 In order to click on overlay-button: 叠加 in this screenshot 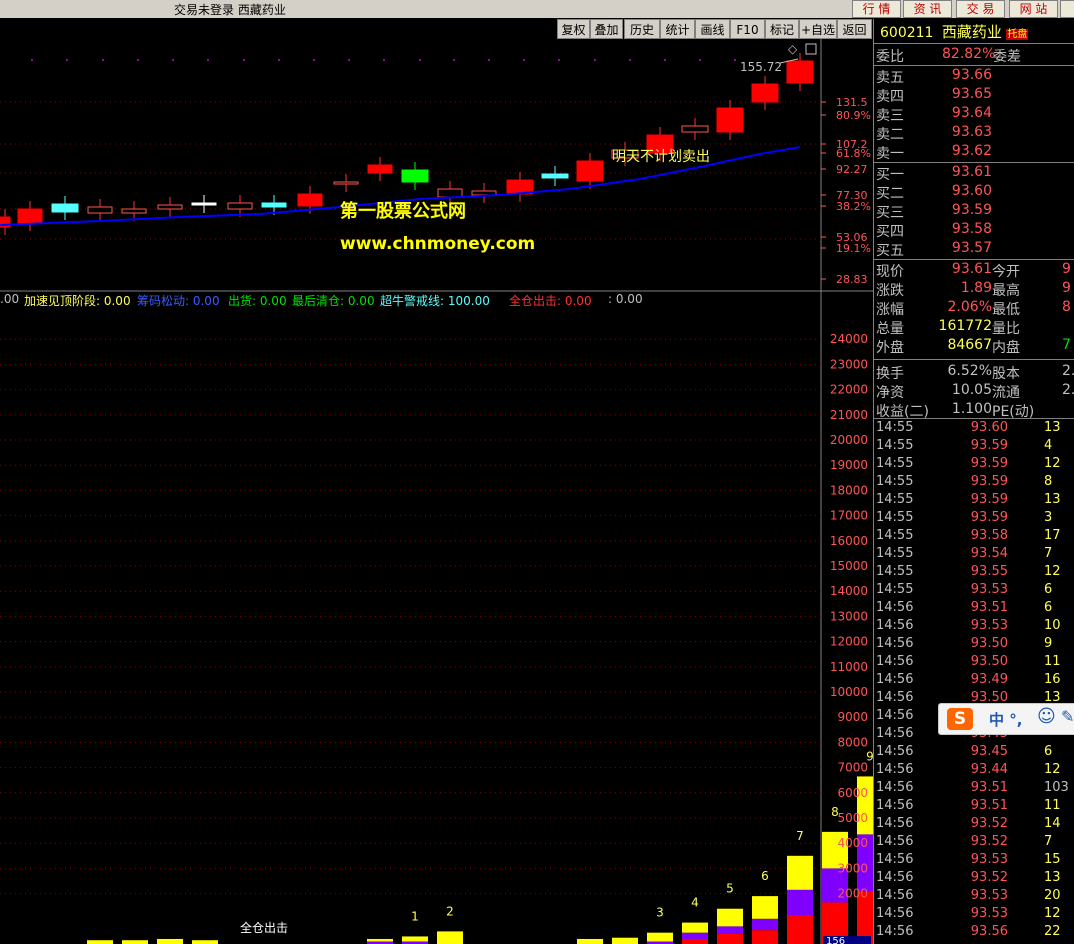, I will do `click(606, 29)`.